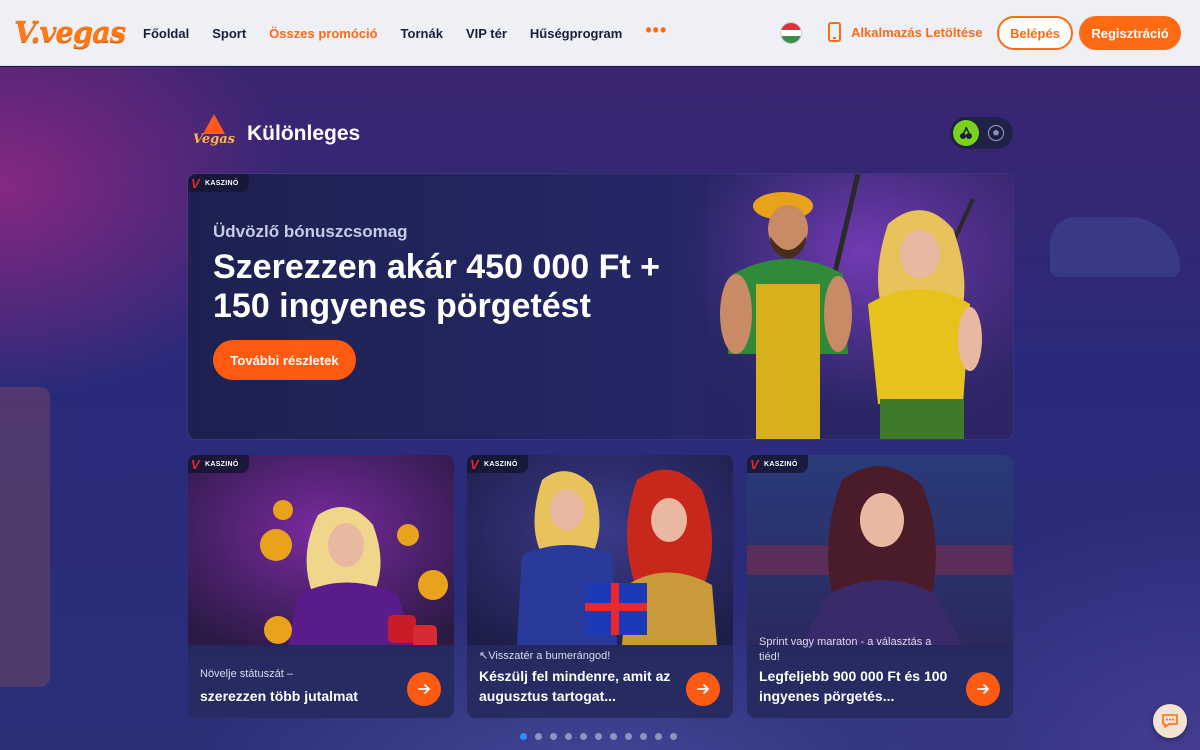  What do you see at coordinates (166, 33) in the screenshot?
I see `nav-item-home: Főoldal` at bounding box center [166, 33].